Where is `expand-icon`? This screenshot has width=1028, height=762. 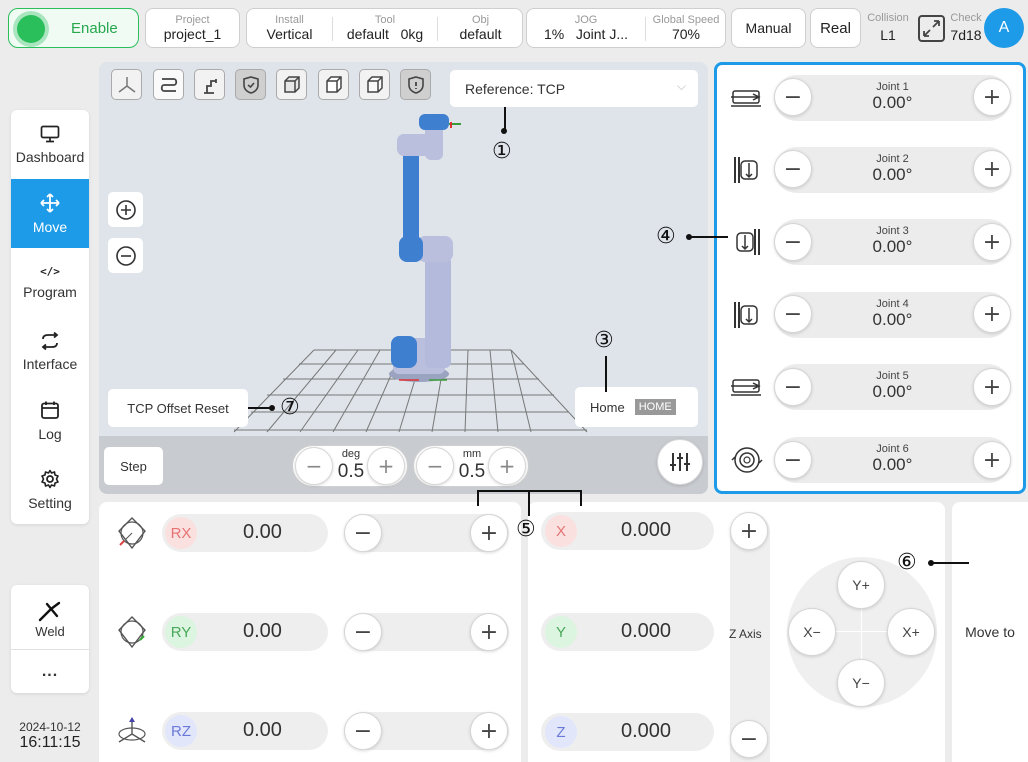 expand-icon is located at coordinates (931, 28).